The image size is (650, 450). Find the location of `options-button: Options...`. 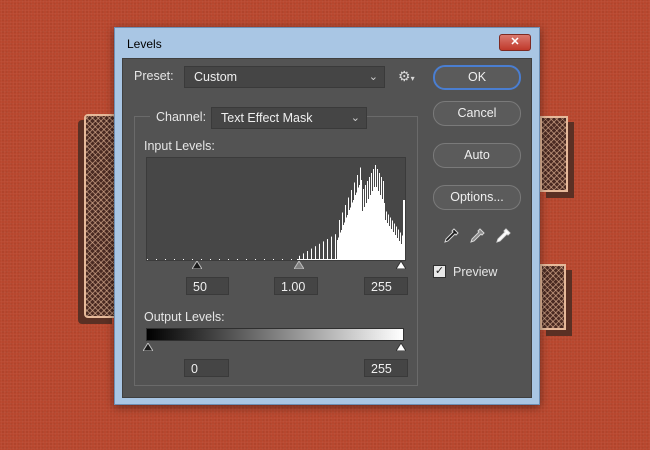

options-button: Options... is located at coordinates (477, 197).